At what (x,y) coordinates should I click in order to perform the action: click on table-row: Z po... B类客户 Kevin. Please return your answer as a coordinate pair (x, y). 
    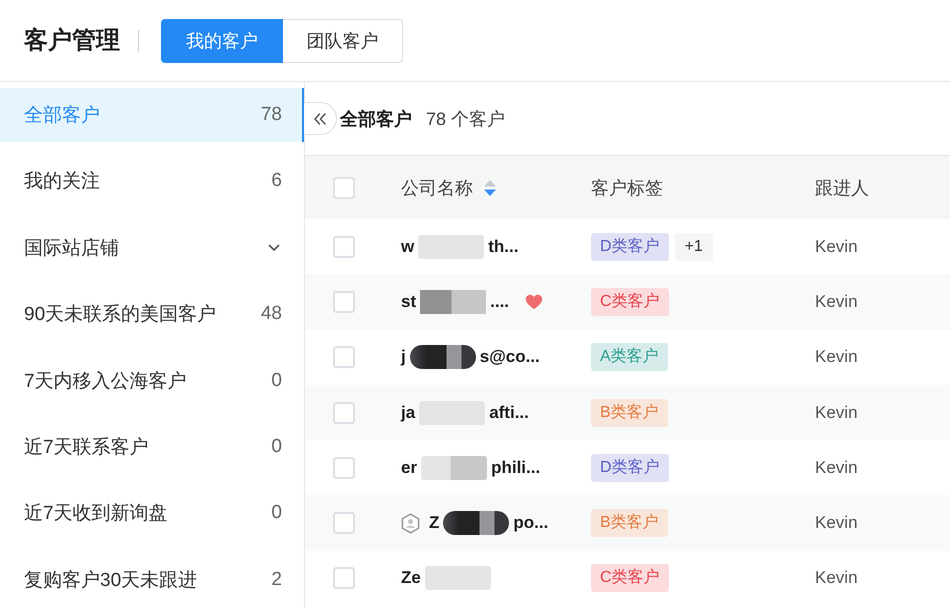
    Looking at the image, I should click on (627, 523).